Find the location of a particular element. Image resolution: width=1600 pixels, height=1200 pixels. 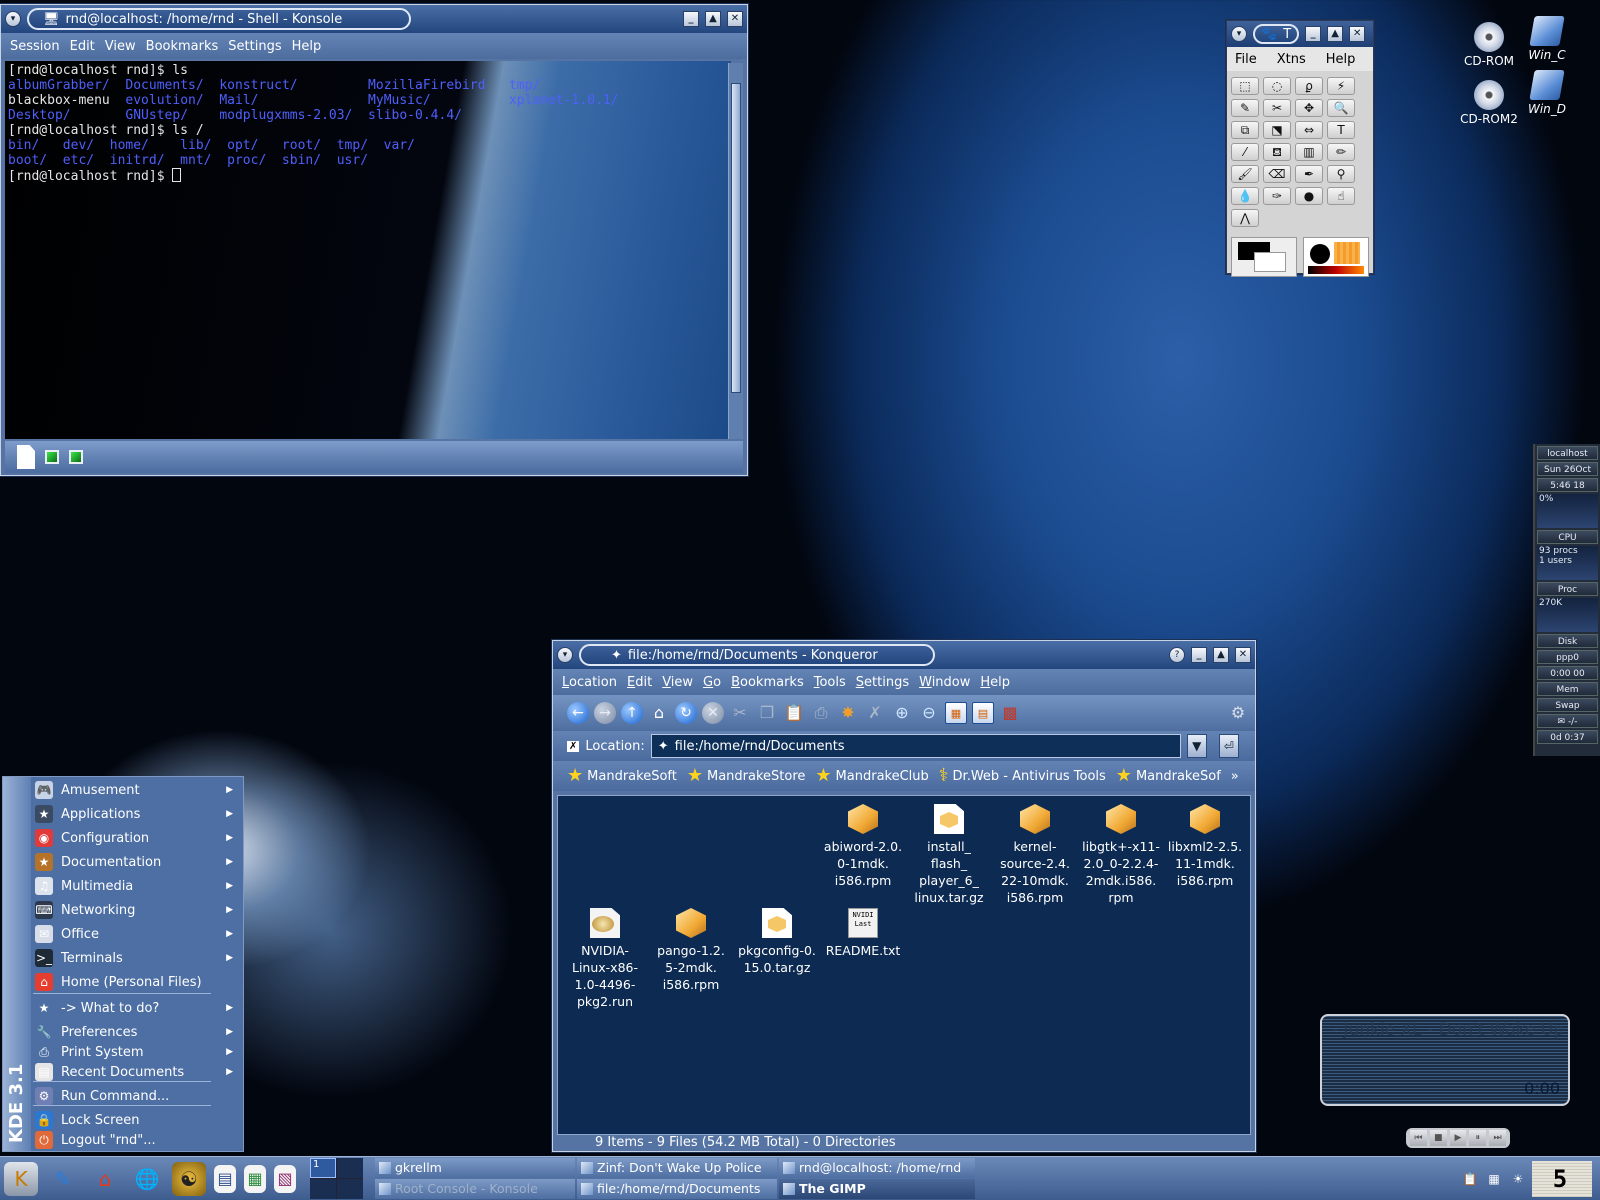

maximize-button: ▲ is located at coordinates (1221, 655).